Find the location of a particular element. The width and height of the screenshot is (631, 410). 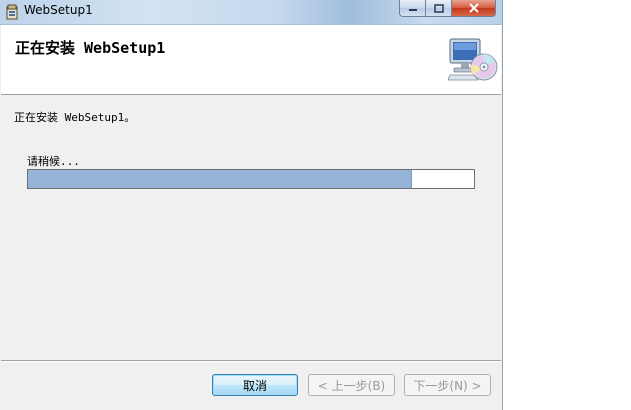

installer-icon is located at coordinates (12, 12).